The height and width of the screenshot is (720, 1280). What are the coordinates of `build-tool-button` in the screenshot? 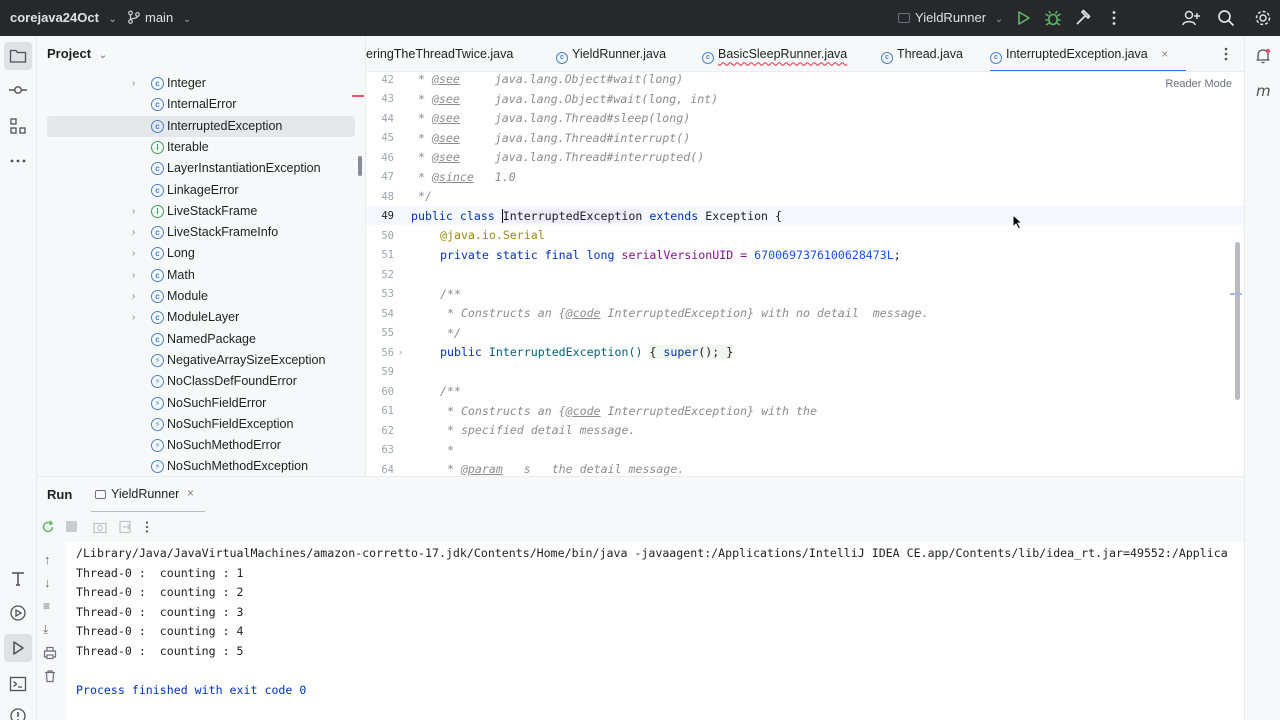 It's located at (18, 578).